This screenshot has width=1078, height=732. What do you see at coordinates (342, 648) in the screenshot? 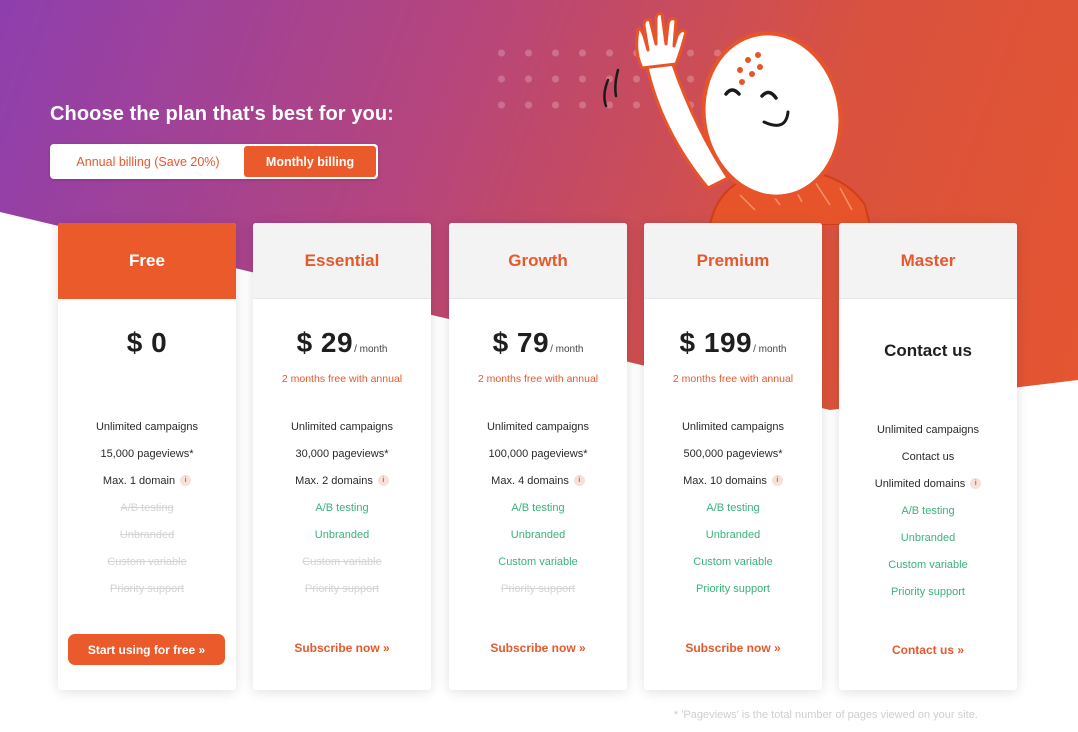
I see `subscribe-essential-link: Subscribe now »` at bounding box center [342, 648].